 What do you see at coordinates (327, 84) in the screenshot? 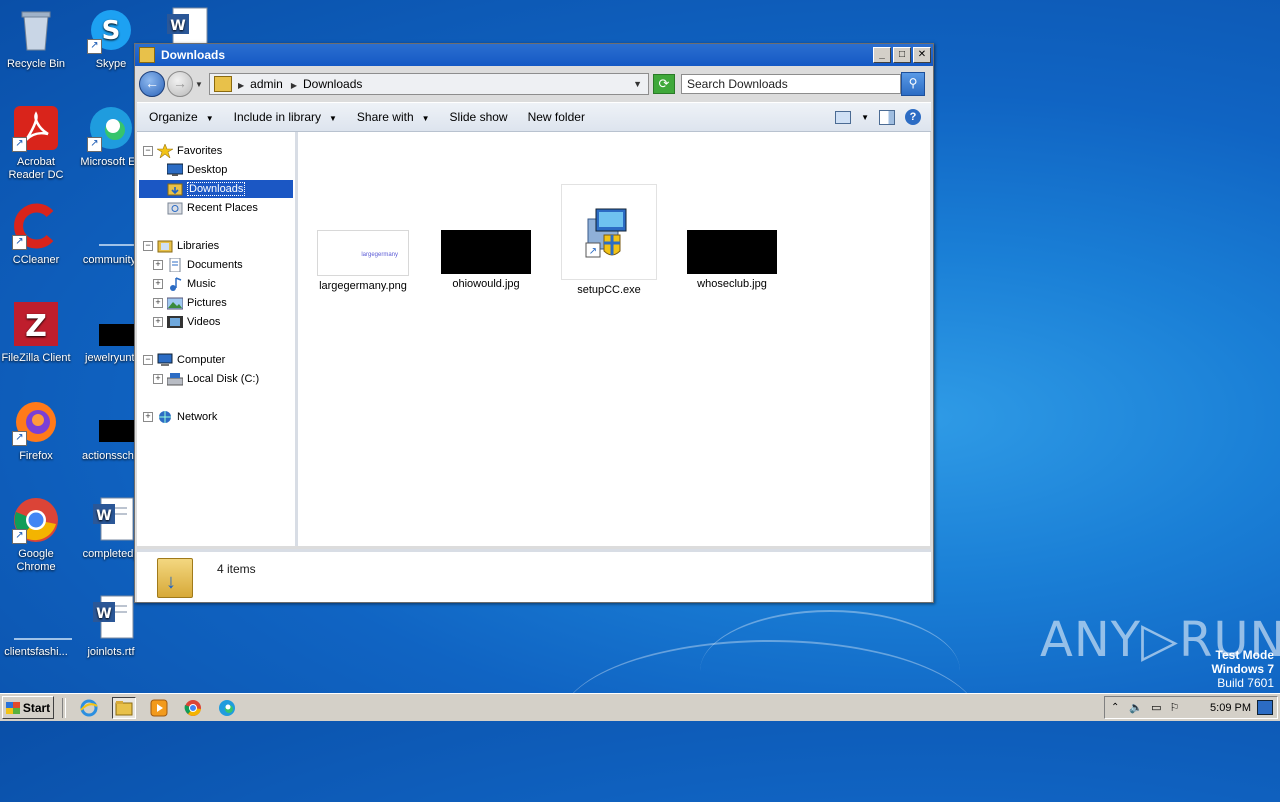
I see `breadcrumb-item: ▶ Downloads` at bounding box center [327, 84].